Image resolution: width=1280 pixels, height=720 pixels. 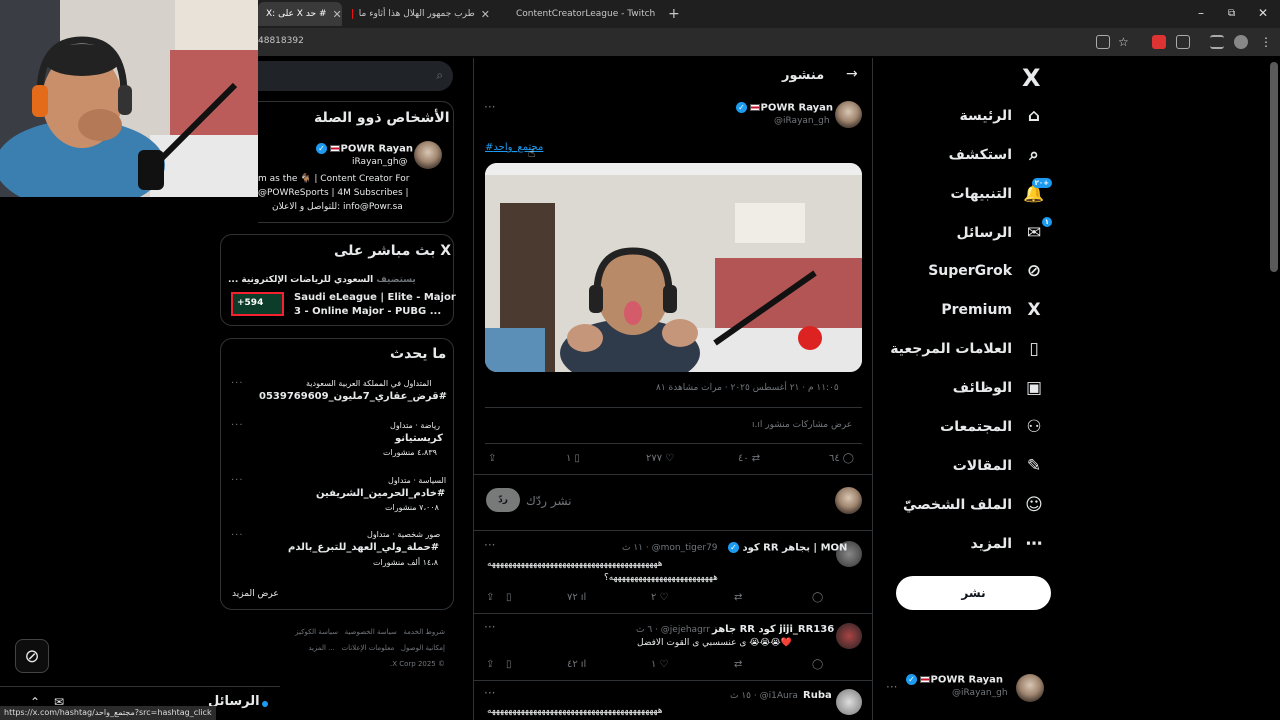 I want to click on install-icon, so click(x=1103, y=42).